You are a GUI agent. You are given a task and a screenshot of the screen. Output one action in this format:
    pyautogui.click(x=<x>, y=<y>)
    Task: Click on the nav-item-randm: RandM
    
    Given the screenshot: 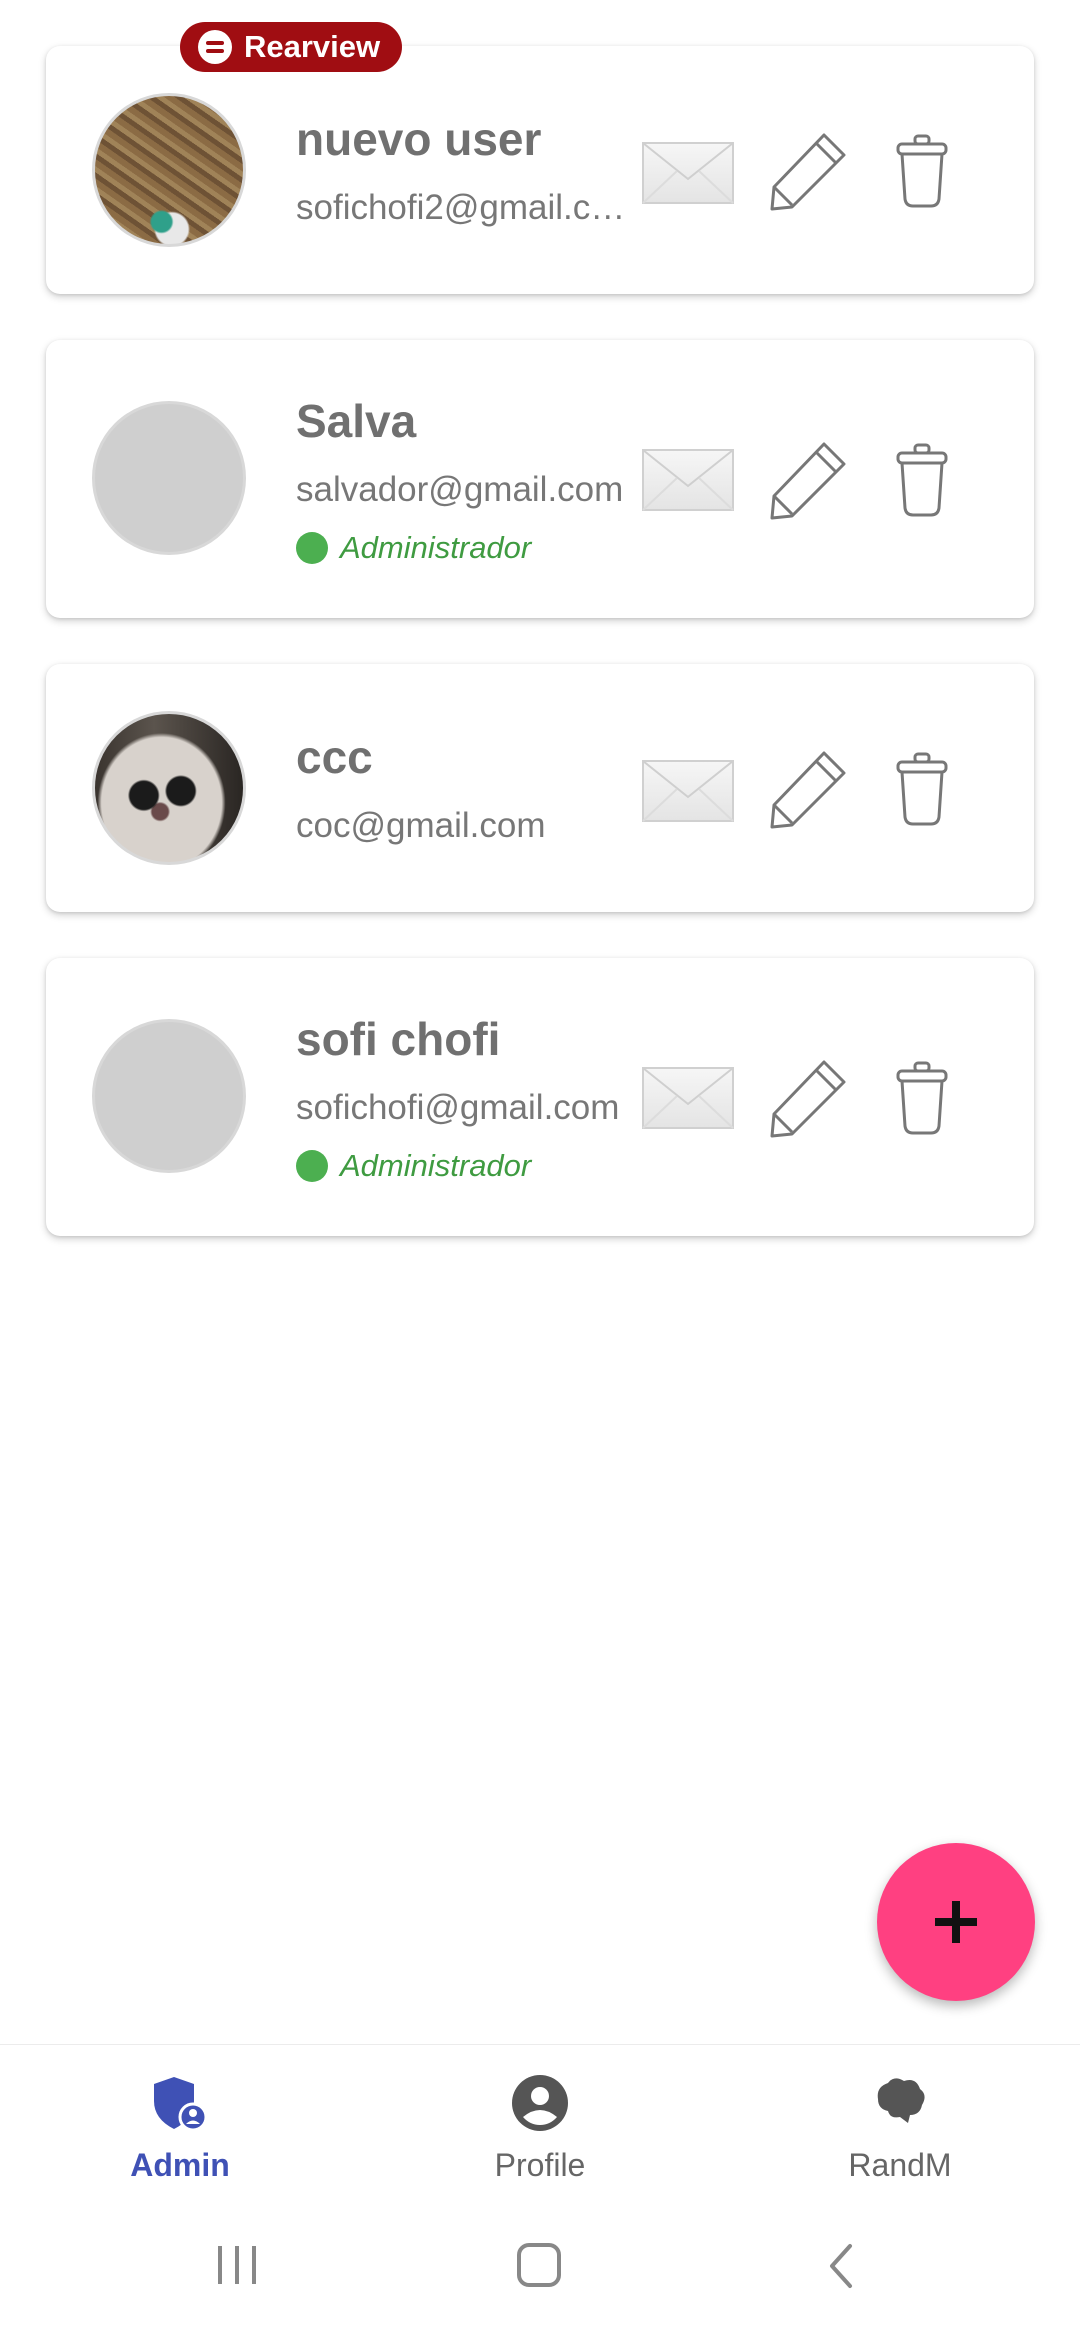 What is the action you would take?
    pyautogui.click(x=900, y=2115)
    